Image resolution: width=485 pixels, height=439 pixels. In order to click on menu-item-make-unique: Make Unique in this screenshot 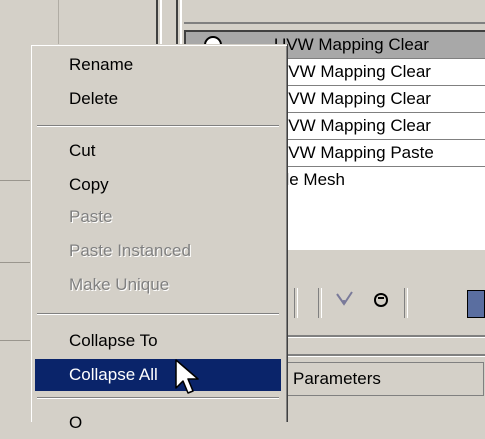, I will do `click(119, 284)`.